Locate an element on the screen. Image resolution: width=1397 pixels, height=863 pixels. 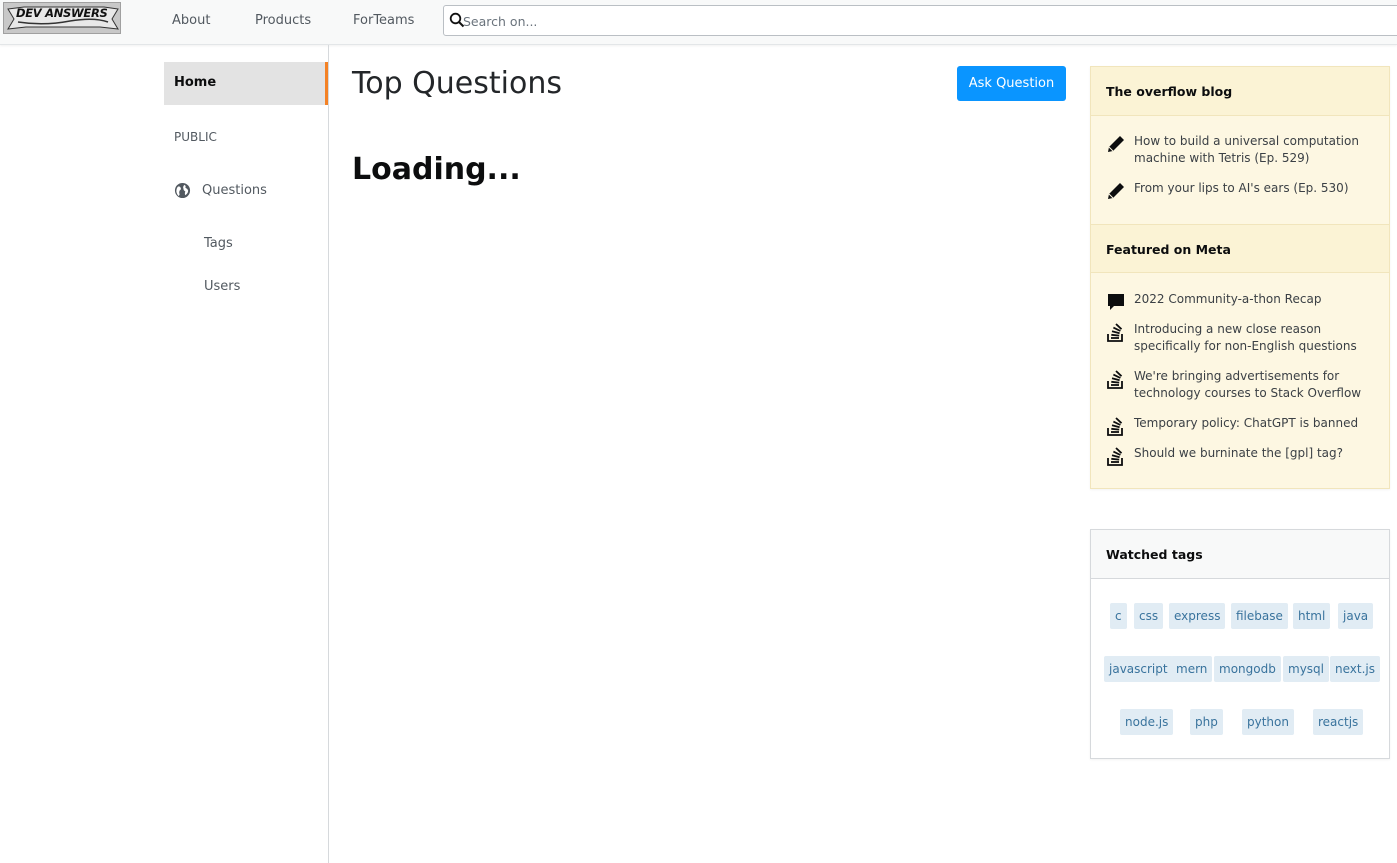
tag-chip: c is located at coordinates (1118, 616).